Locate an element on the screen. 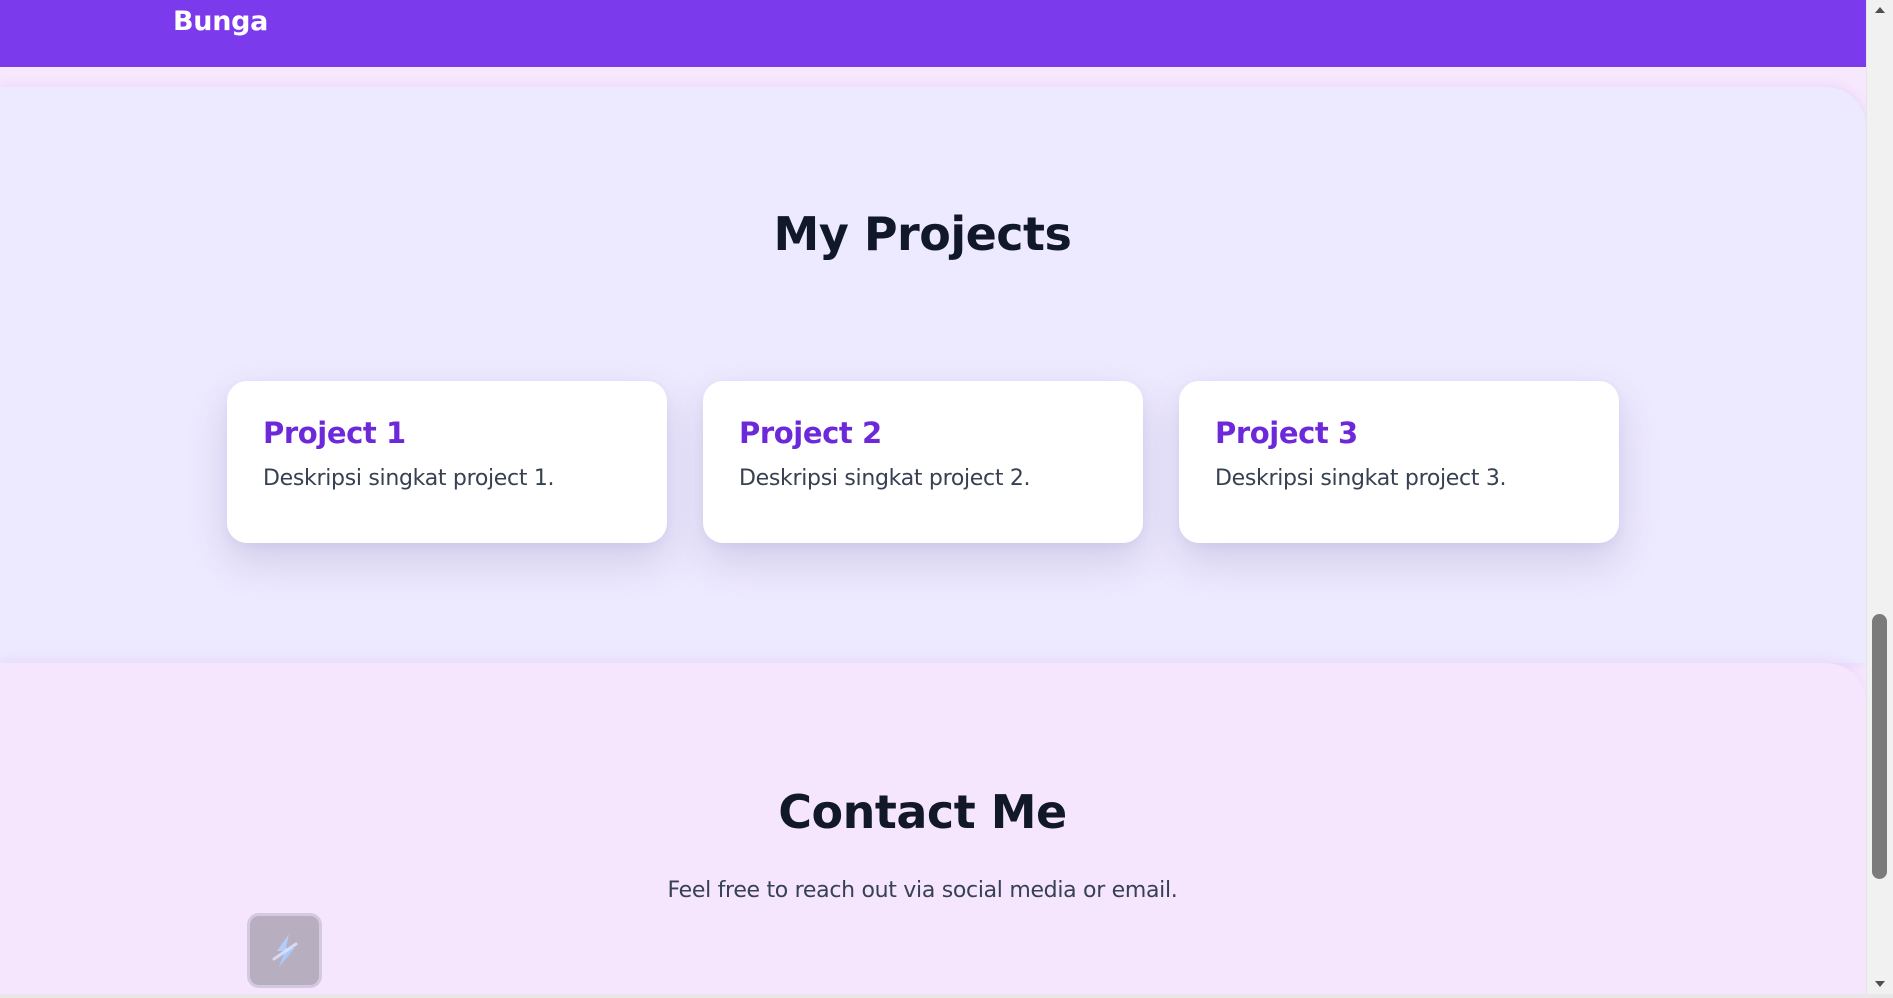 The image size is (1893, 998). project-card-description: Deskripsi singkat project 3. is located at coordinates (1361, 479).